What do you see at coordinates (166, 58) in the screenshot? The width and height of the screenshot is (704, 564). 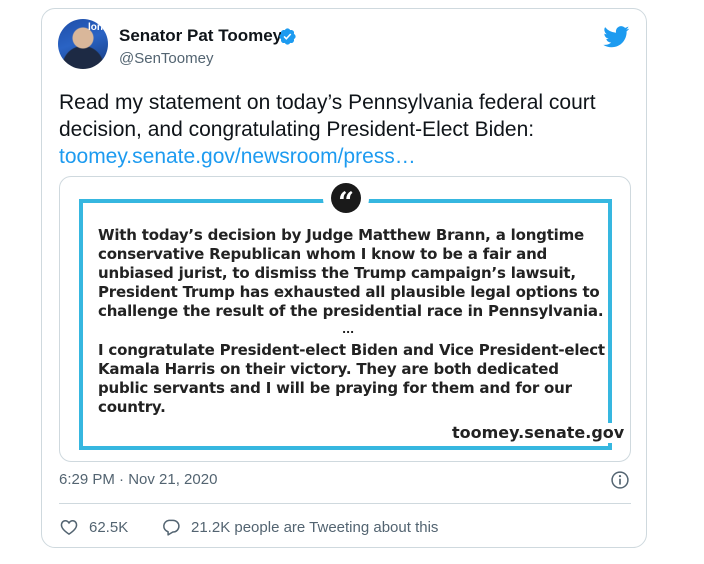 I see `author-handle: @SenToomey` at bounding box center [166, 58].